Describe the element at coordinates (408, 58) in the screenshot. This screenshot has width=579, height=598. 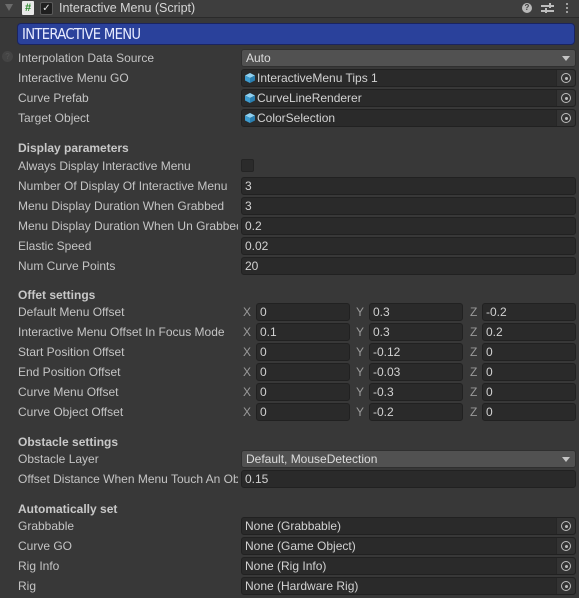
I see `interpolation-dropdown: Auto` at that location.